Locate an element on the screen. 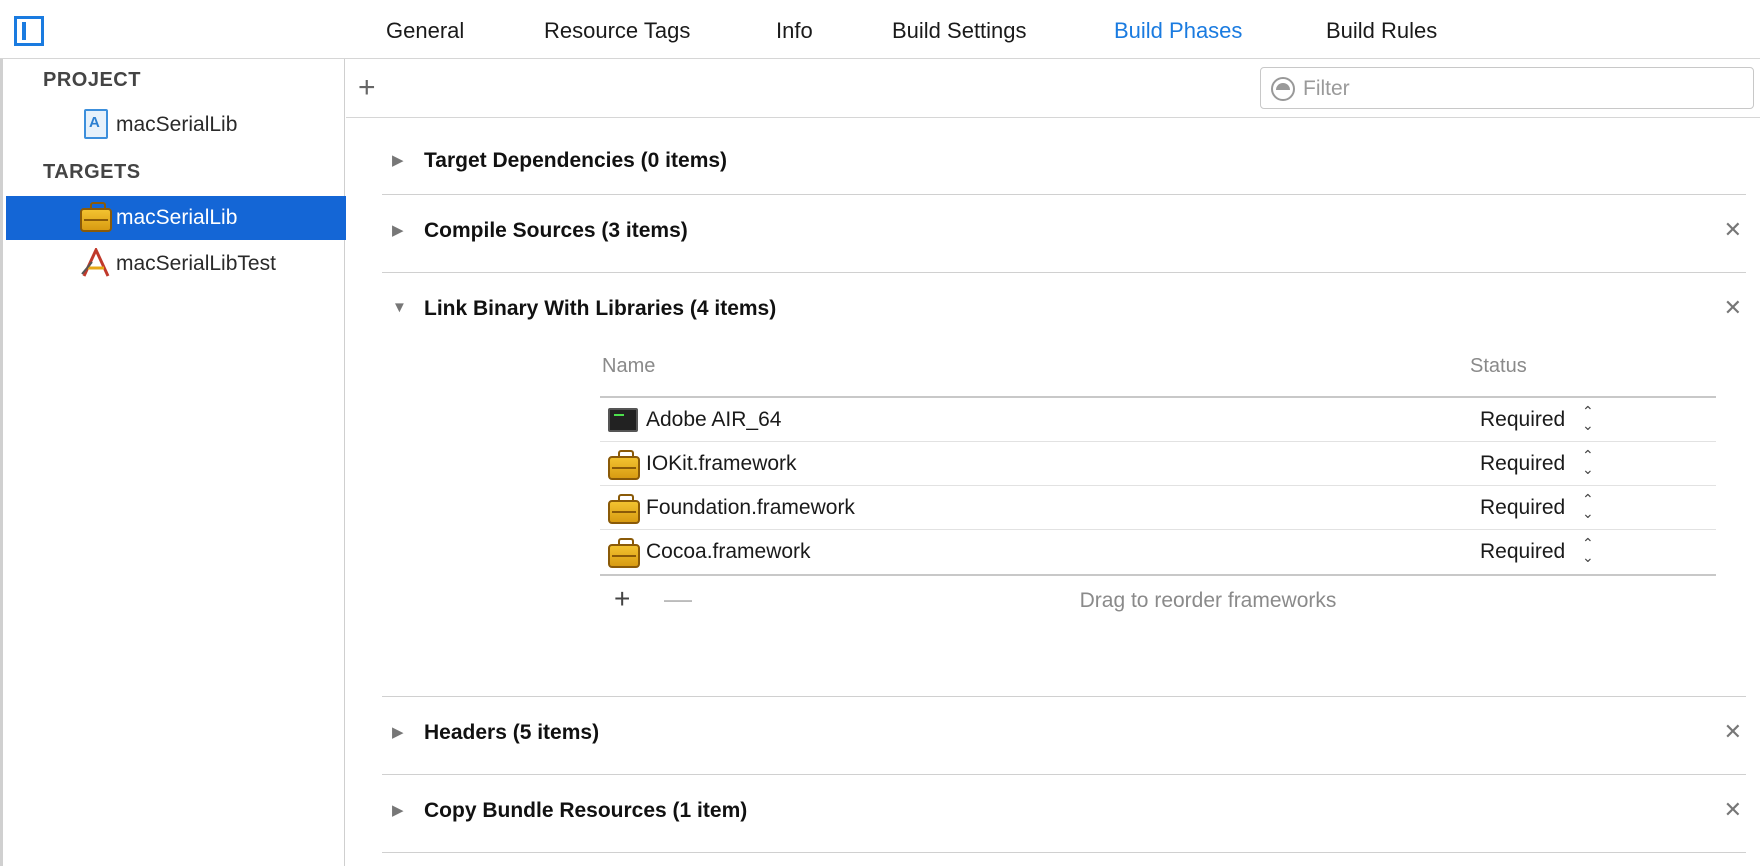 The height and width of the screenshot is (866, 1760). sidebar-toggle-icon is located at coordinates (29, 31).